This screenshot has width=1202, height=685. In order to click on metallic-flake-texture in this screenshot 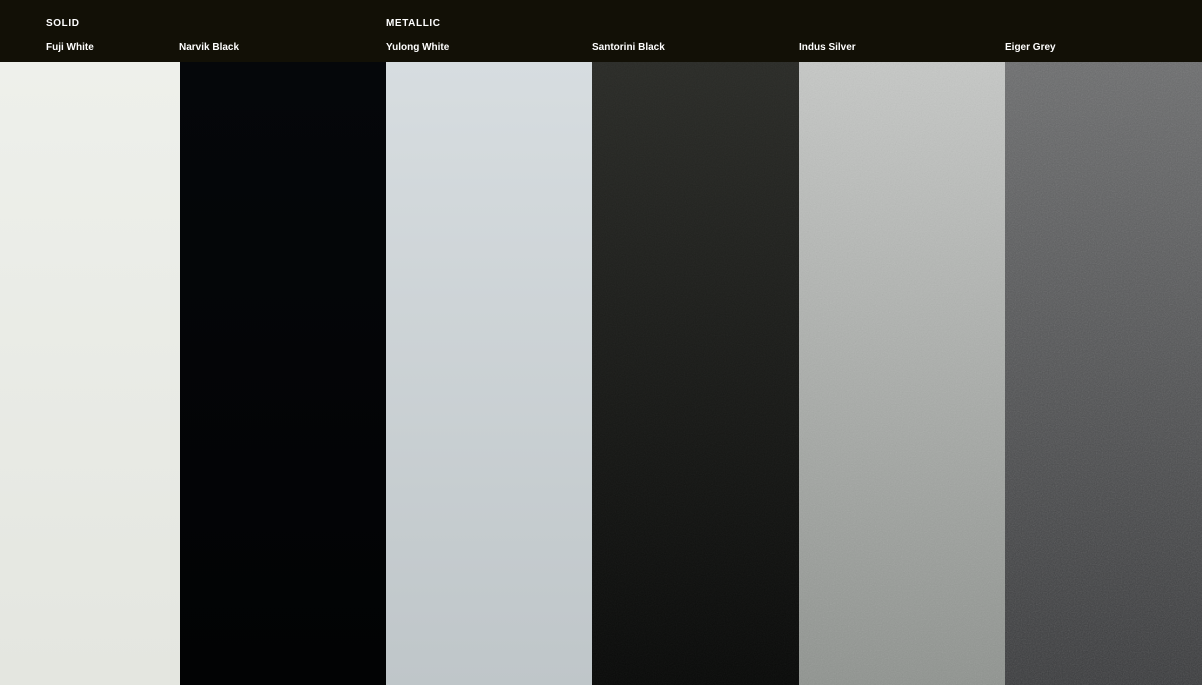, I will do `click(1103, 373)`.